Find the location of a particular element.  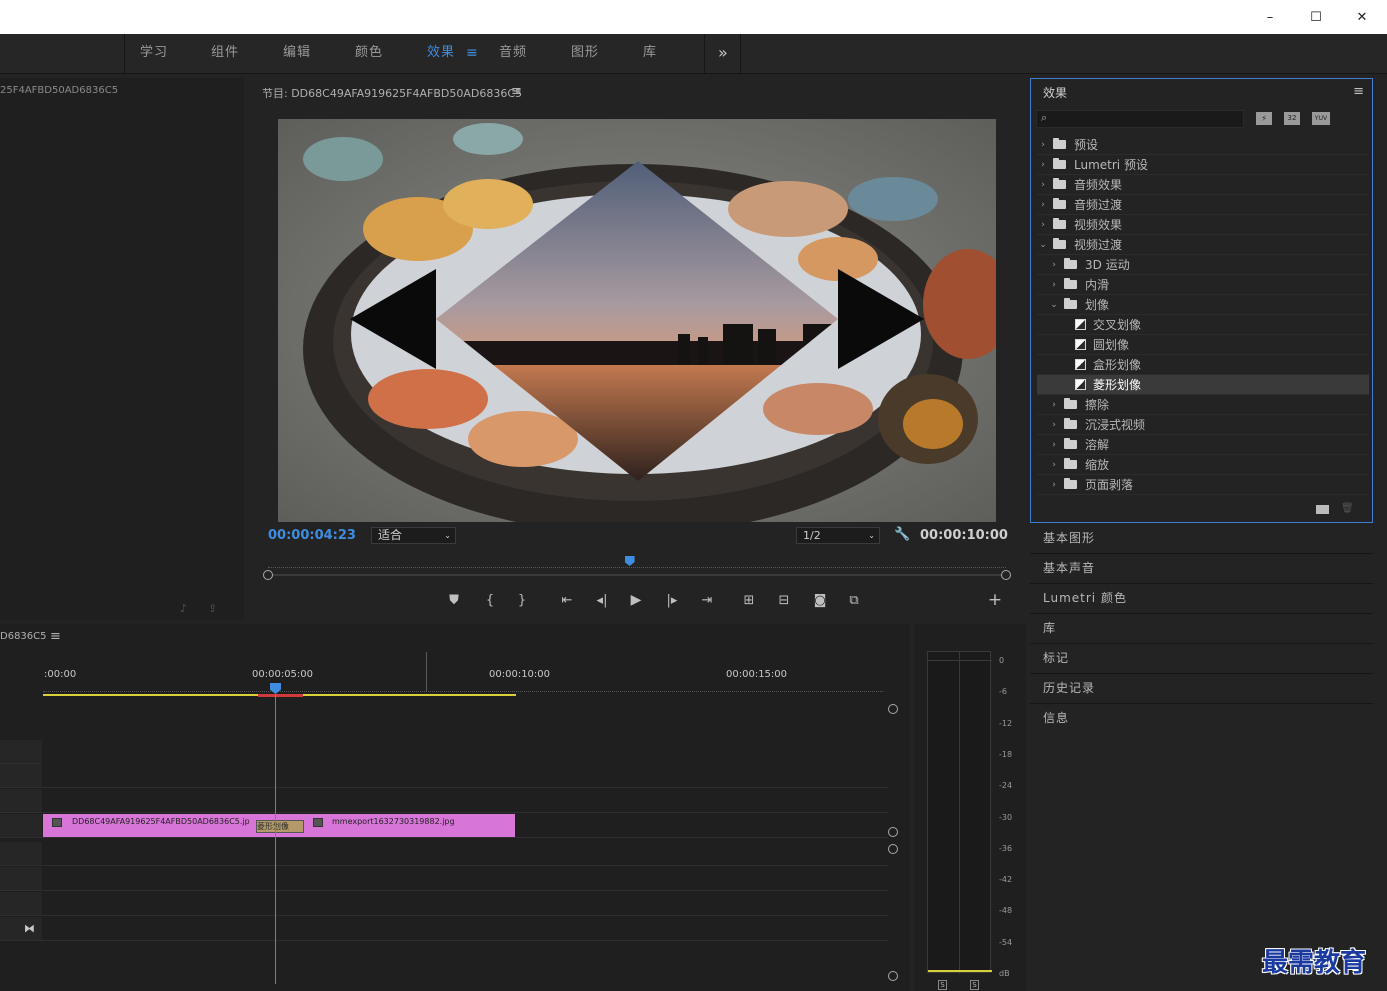

mark-out-button: } is located at coordinates (522, 600).